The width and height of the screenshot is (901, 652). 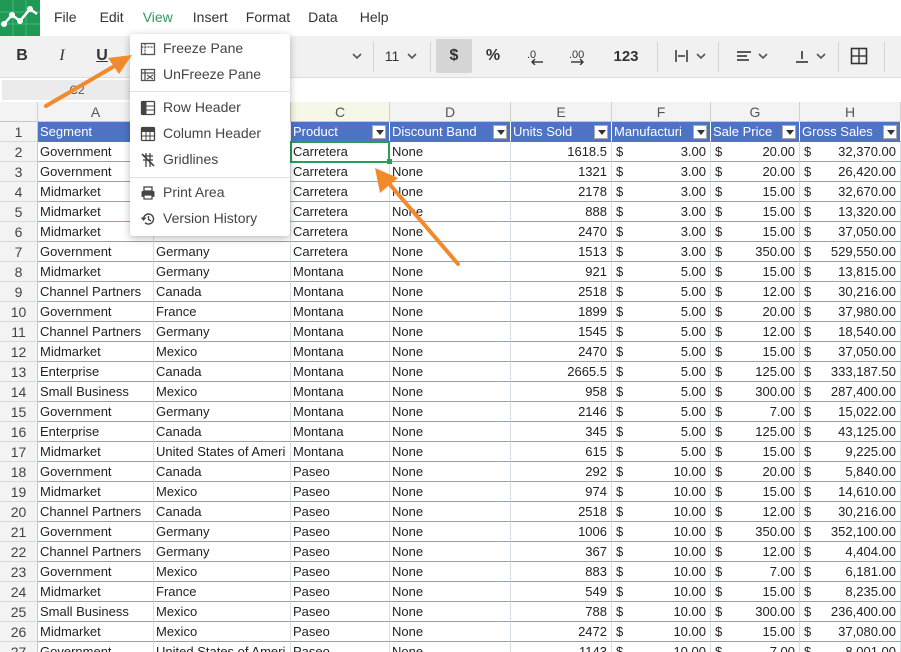 I want to click on table-cell: Enterprise, so click(x=96, y=432).